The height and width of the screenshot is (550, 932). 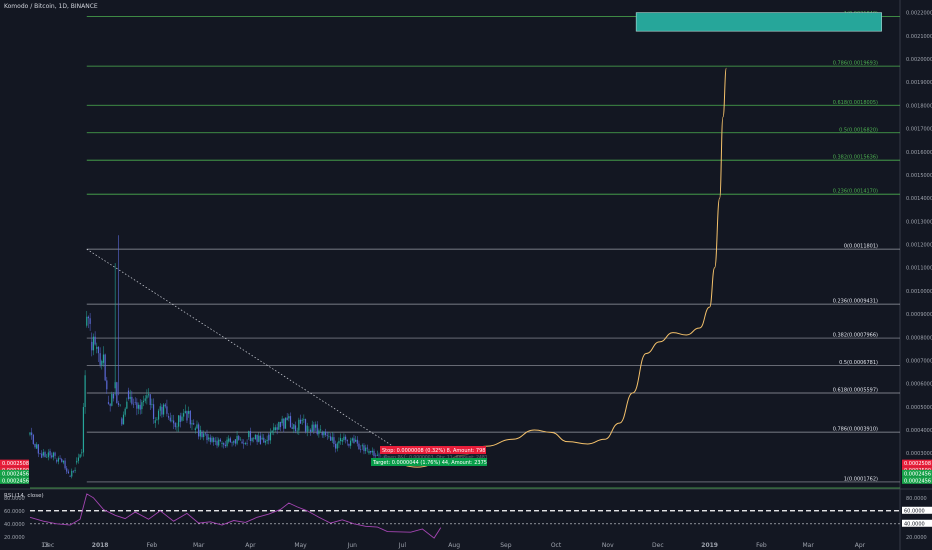 I want to click on candles, so click(x=208, y=394).